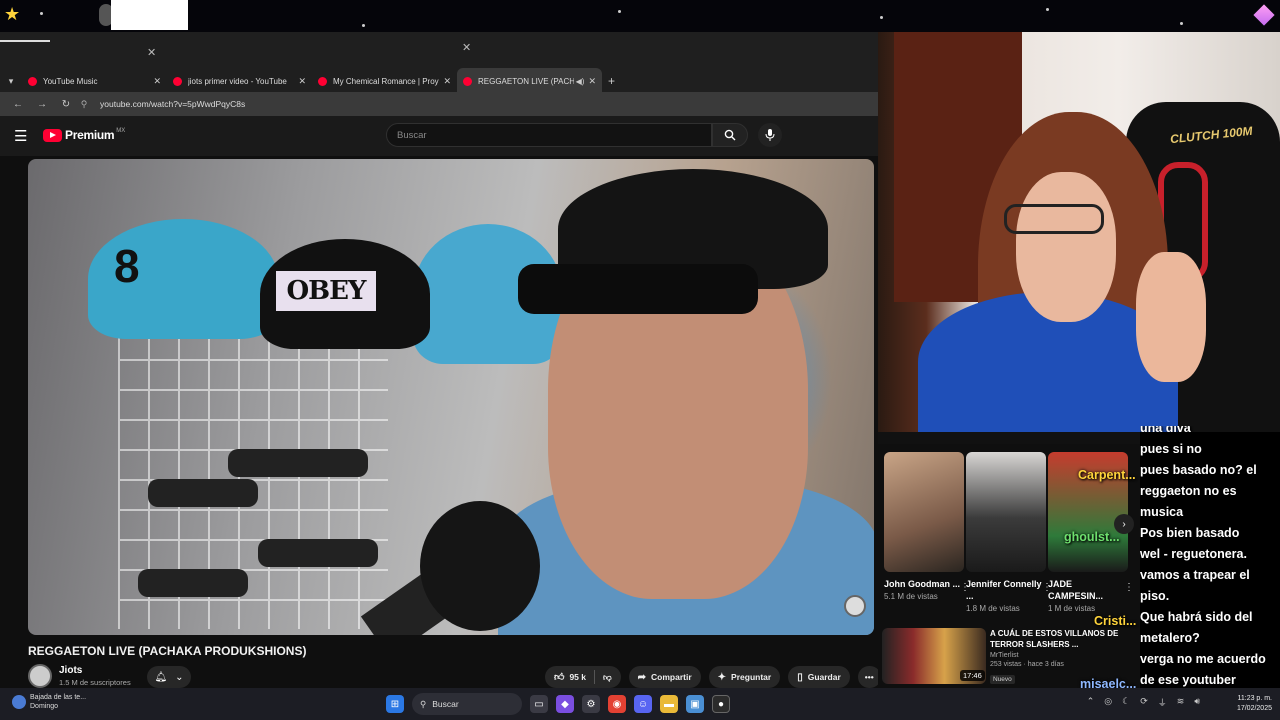  I want to click on tab-label: jiots primer video - YouTube, so click(237, 81).